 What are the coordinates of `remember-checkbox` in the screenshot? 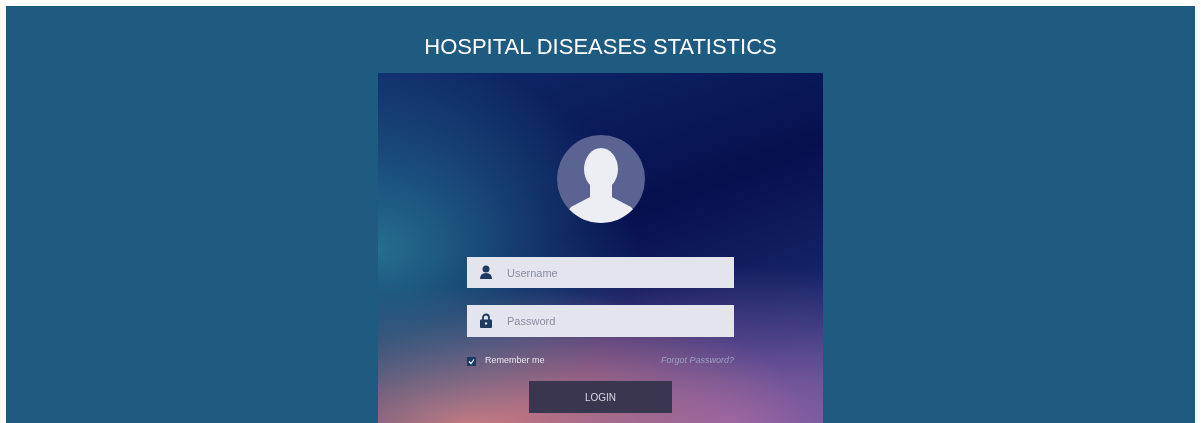 It's located at (471, 361).